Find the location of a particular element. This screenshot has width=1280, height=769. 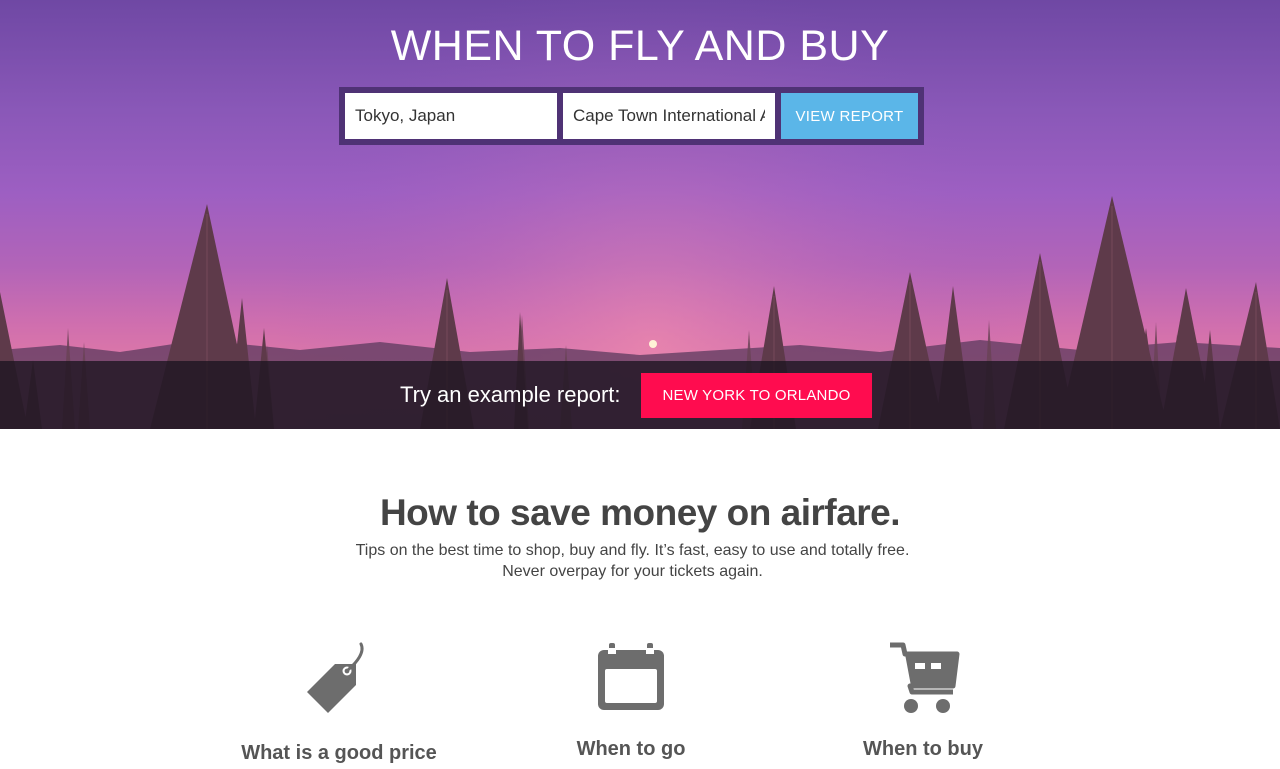

example-report-button: NEW YORK TO ORLANDO is located at coordinates (756, 395).